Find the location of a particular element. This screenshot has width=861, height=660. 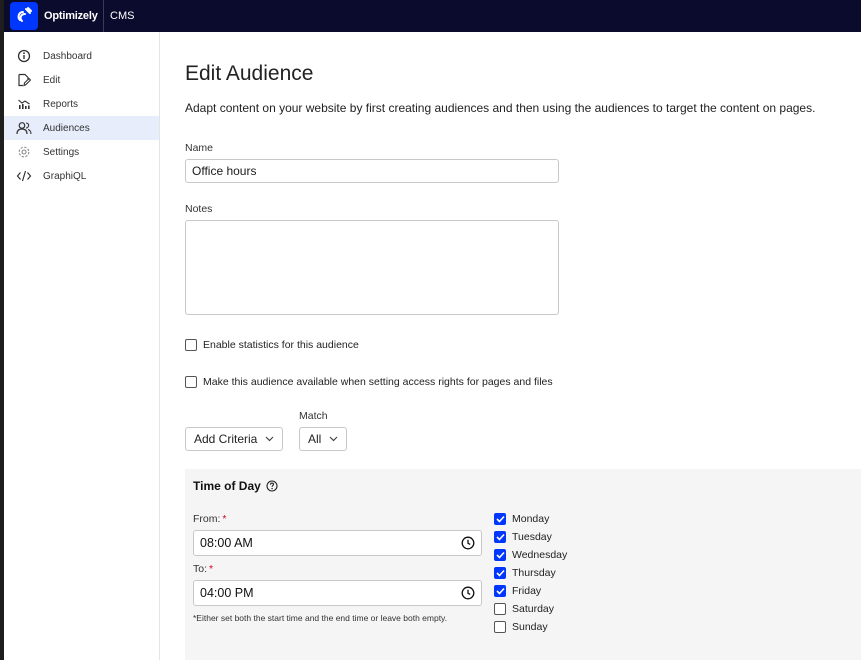

day-option-sunday: Sunday is located at coordinates (521, 627).